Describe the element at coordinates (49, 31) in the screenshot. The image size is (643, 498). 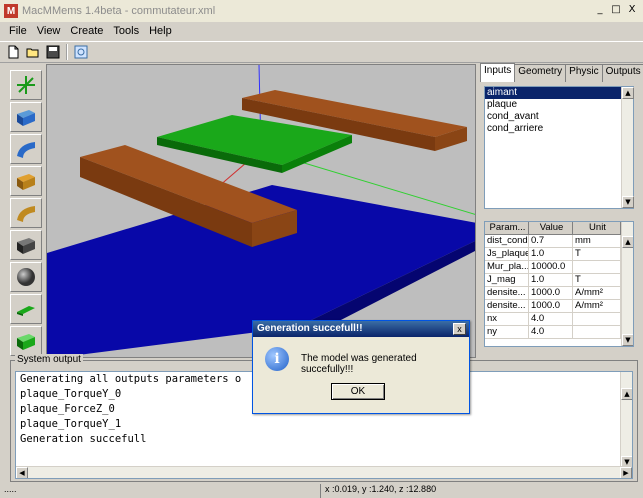
I see `menu-view: View` at that location.